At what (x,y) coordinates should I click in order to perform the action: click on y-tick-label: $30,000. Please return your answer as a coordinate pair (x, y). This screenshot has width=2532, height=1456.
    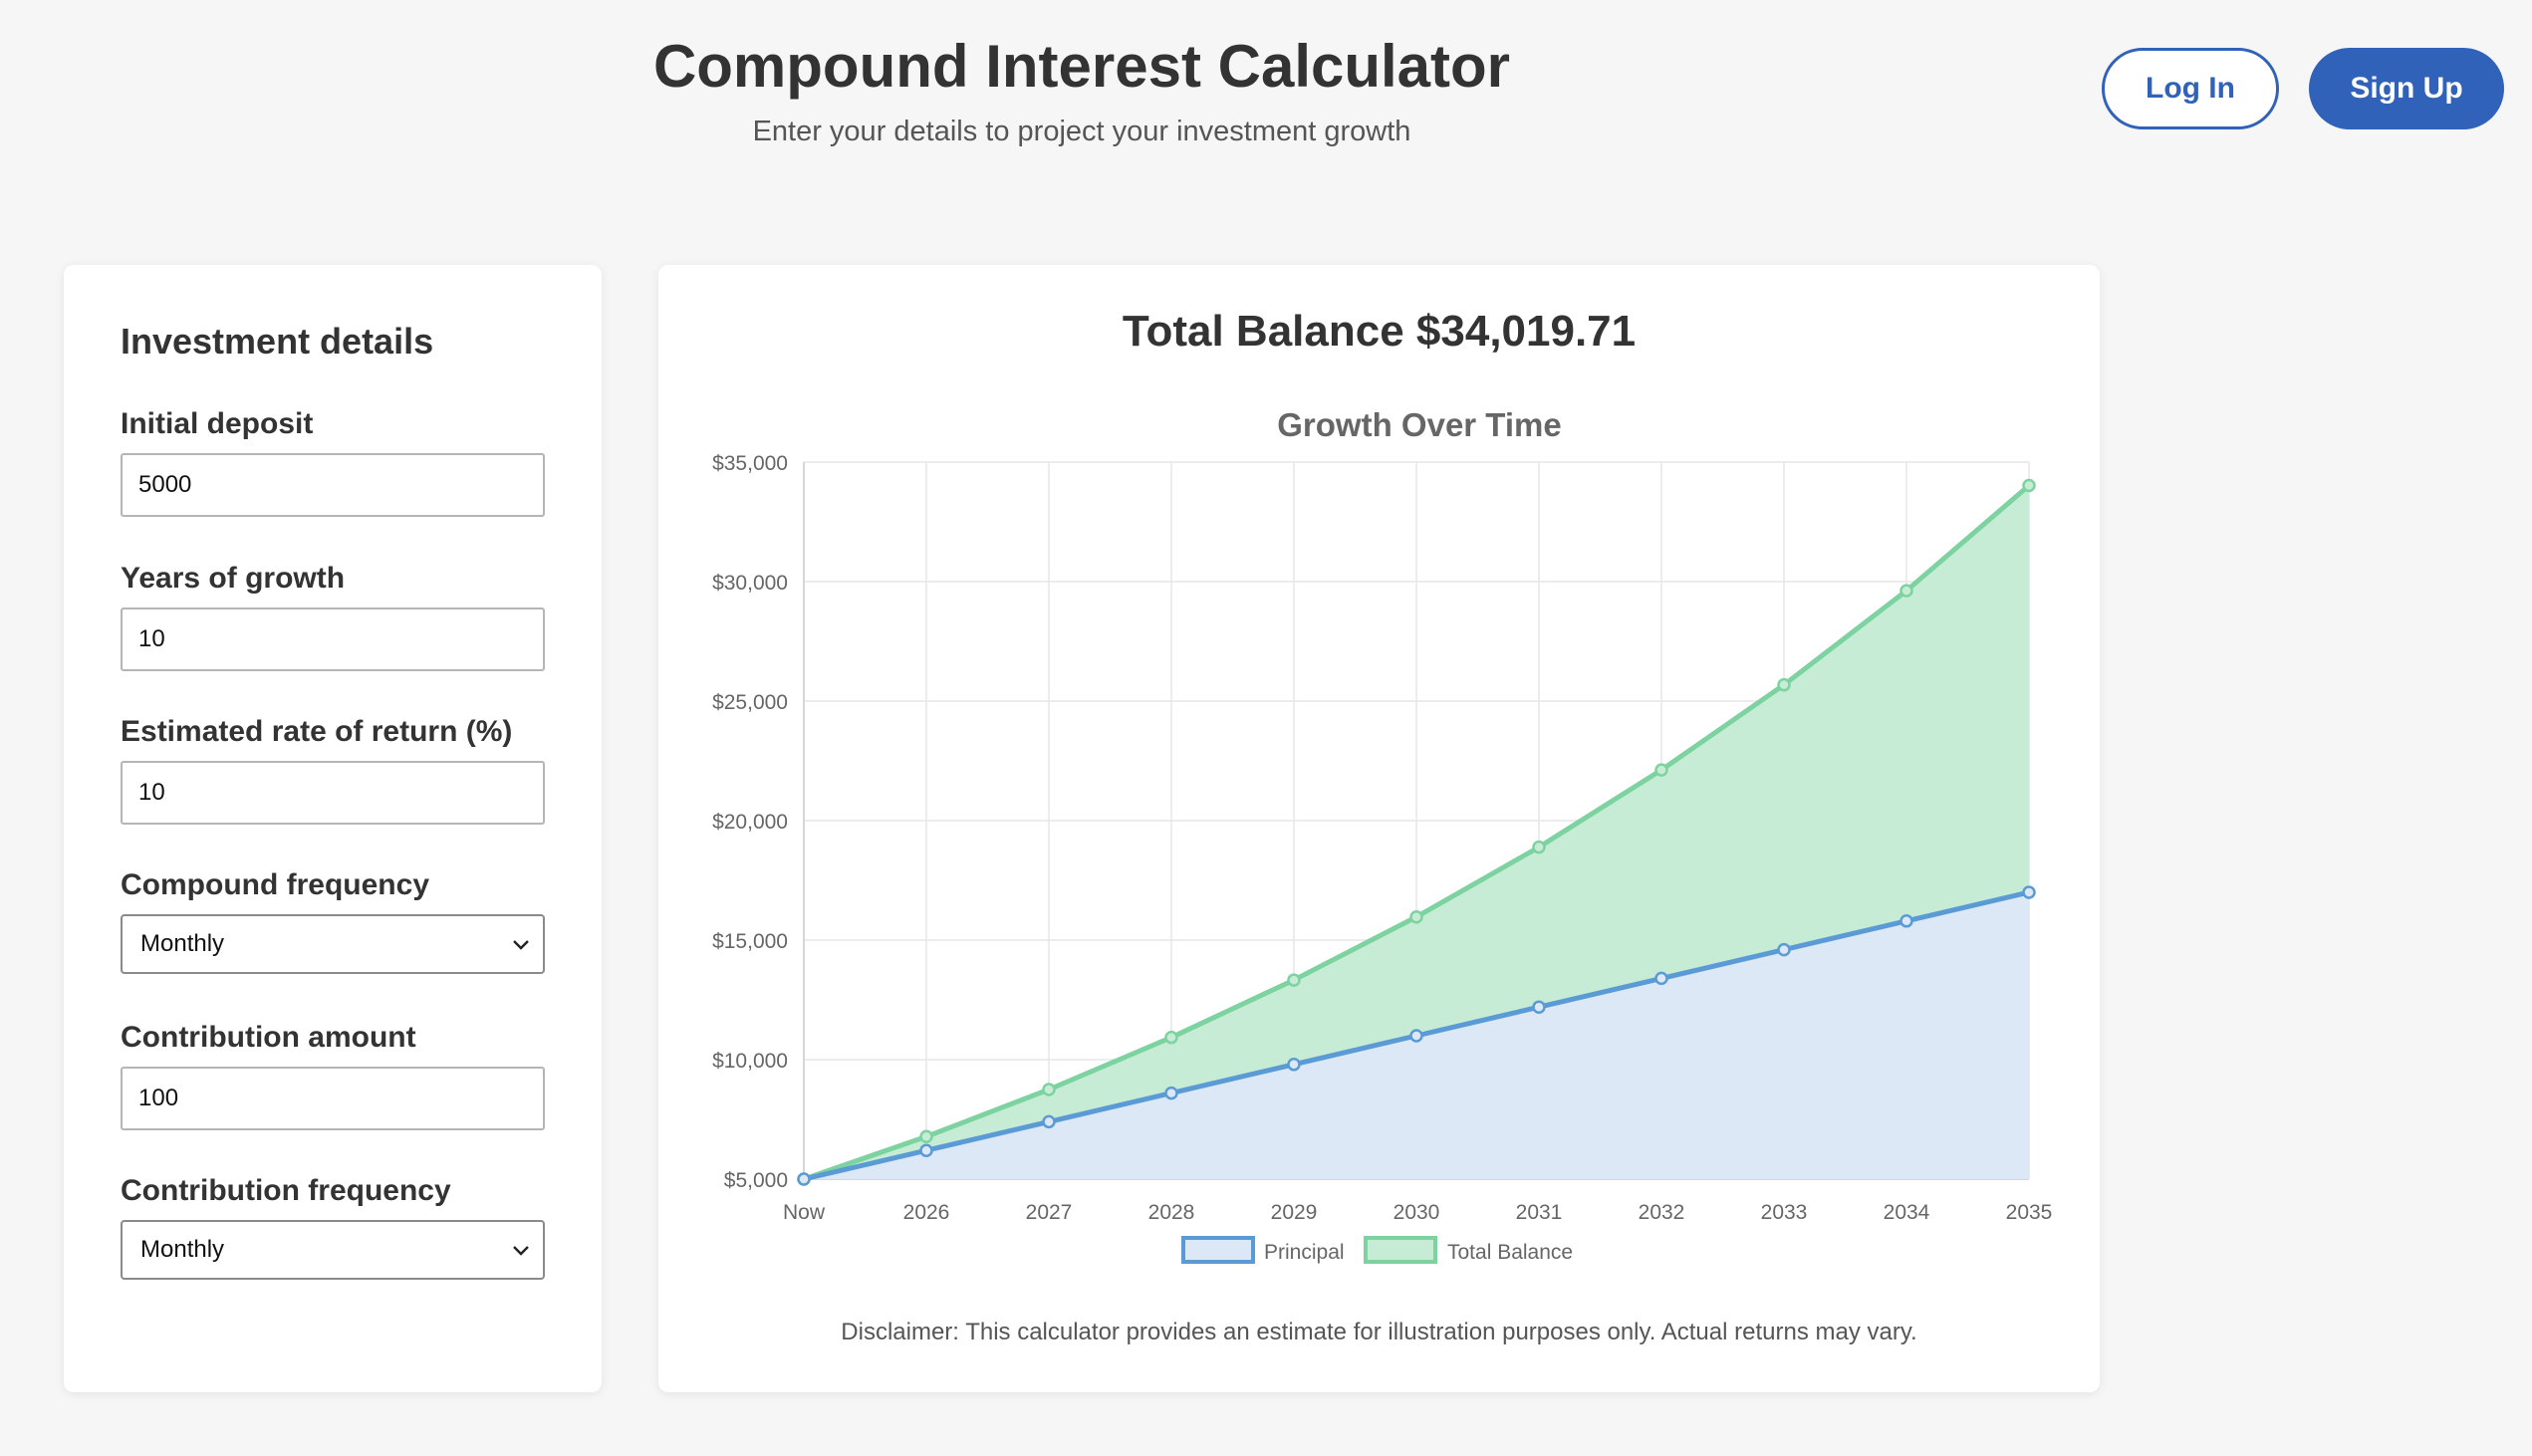
    Looking at the image, I should click on (750, 583).